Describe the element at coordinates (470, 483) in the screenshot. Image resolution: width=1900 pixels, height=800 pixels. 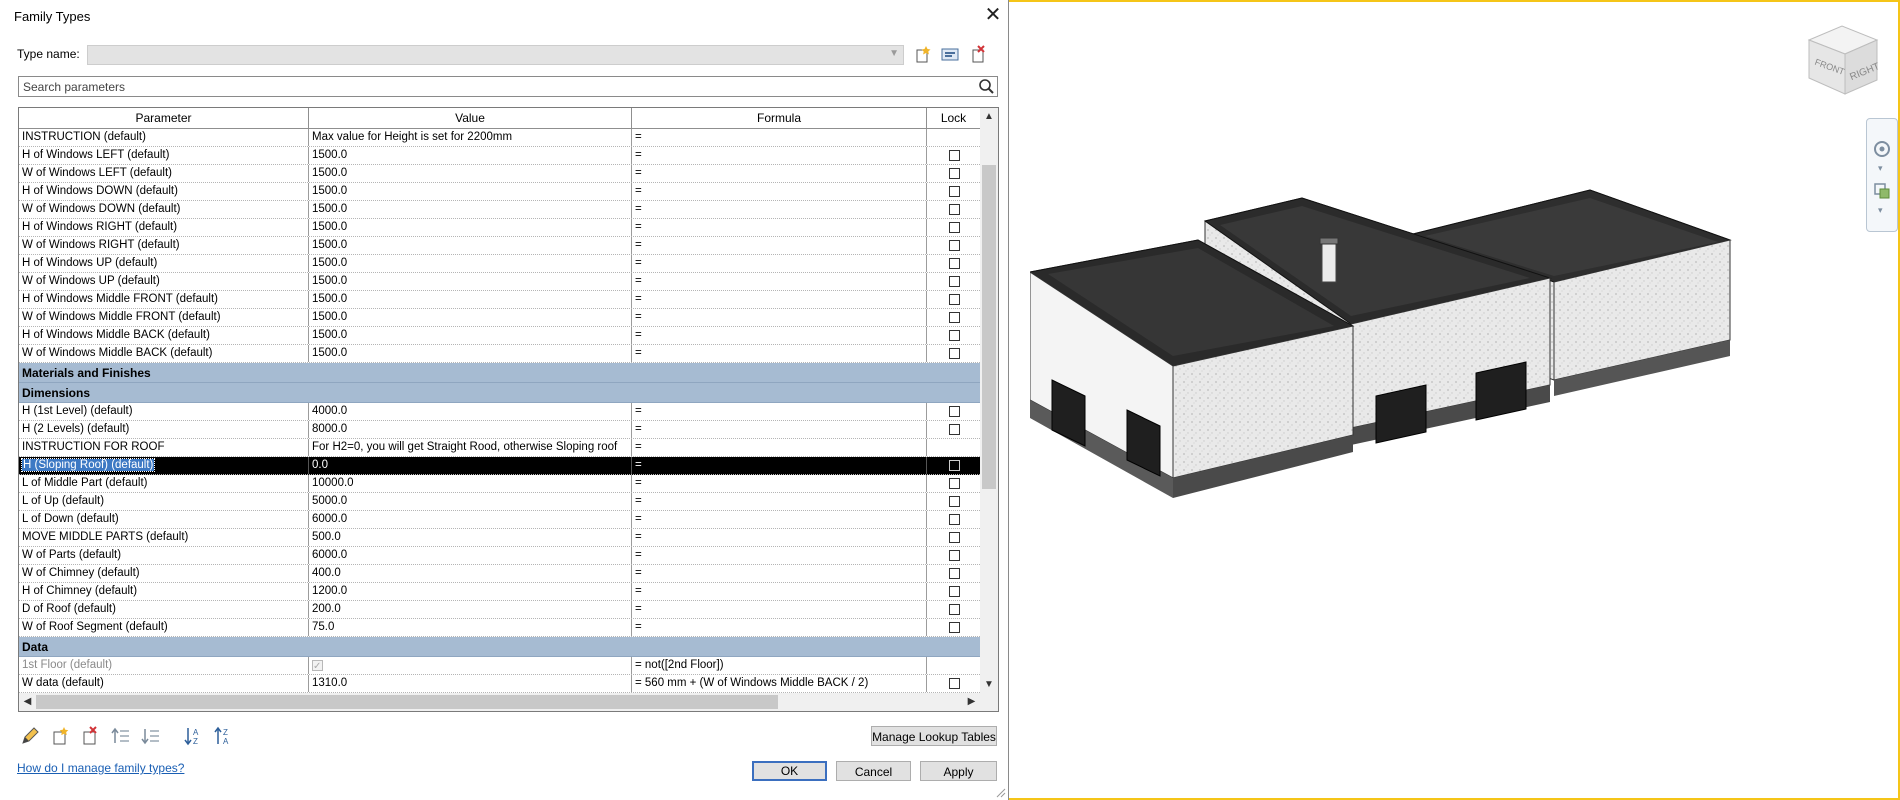
I see `parameter-value-cell: 10000.0` at that location.